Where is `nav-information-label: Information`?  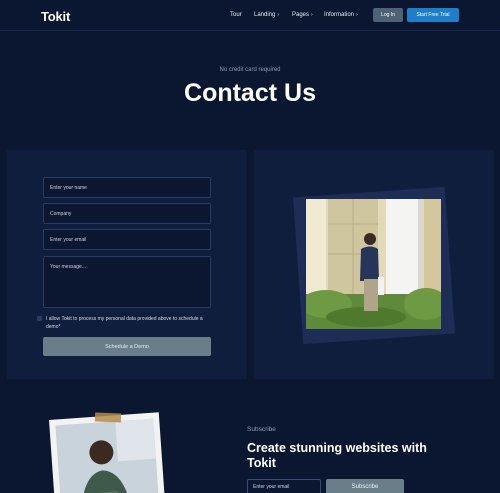 nav-information-label: Information is located at coordinates (339, 15).